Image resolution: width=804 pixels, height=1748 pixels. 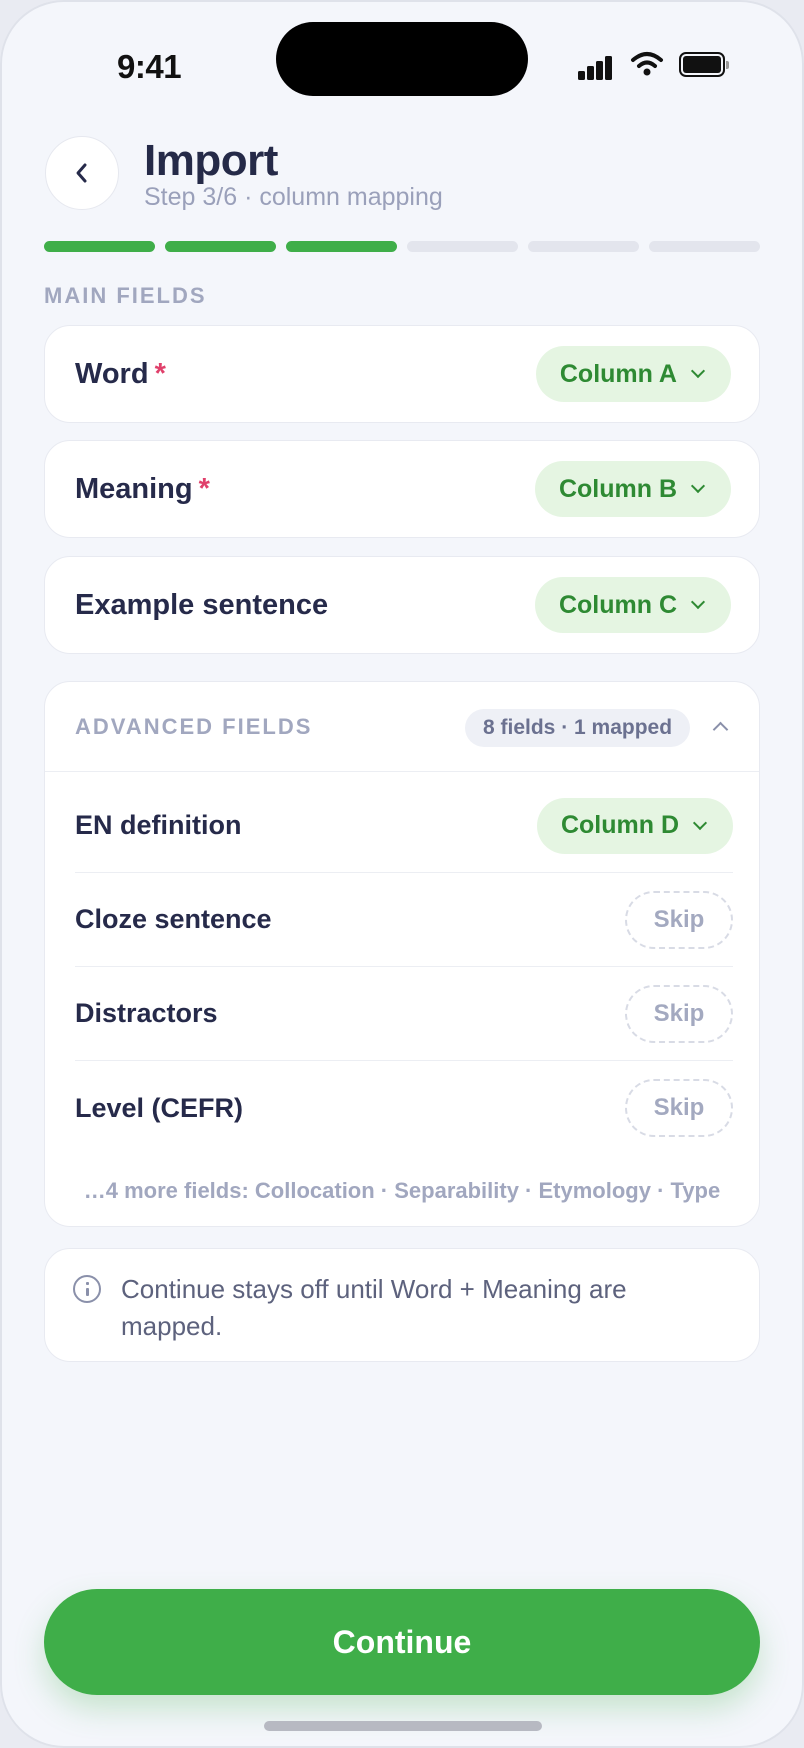 What do you see at coordinates (404, 1014) in the screenshot?
I see `advanced-row-distractors: Distractors Skip` at bounding box center [404, 1014].